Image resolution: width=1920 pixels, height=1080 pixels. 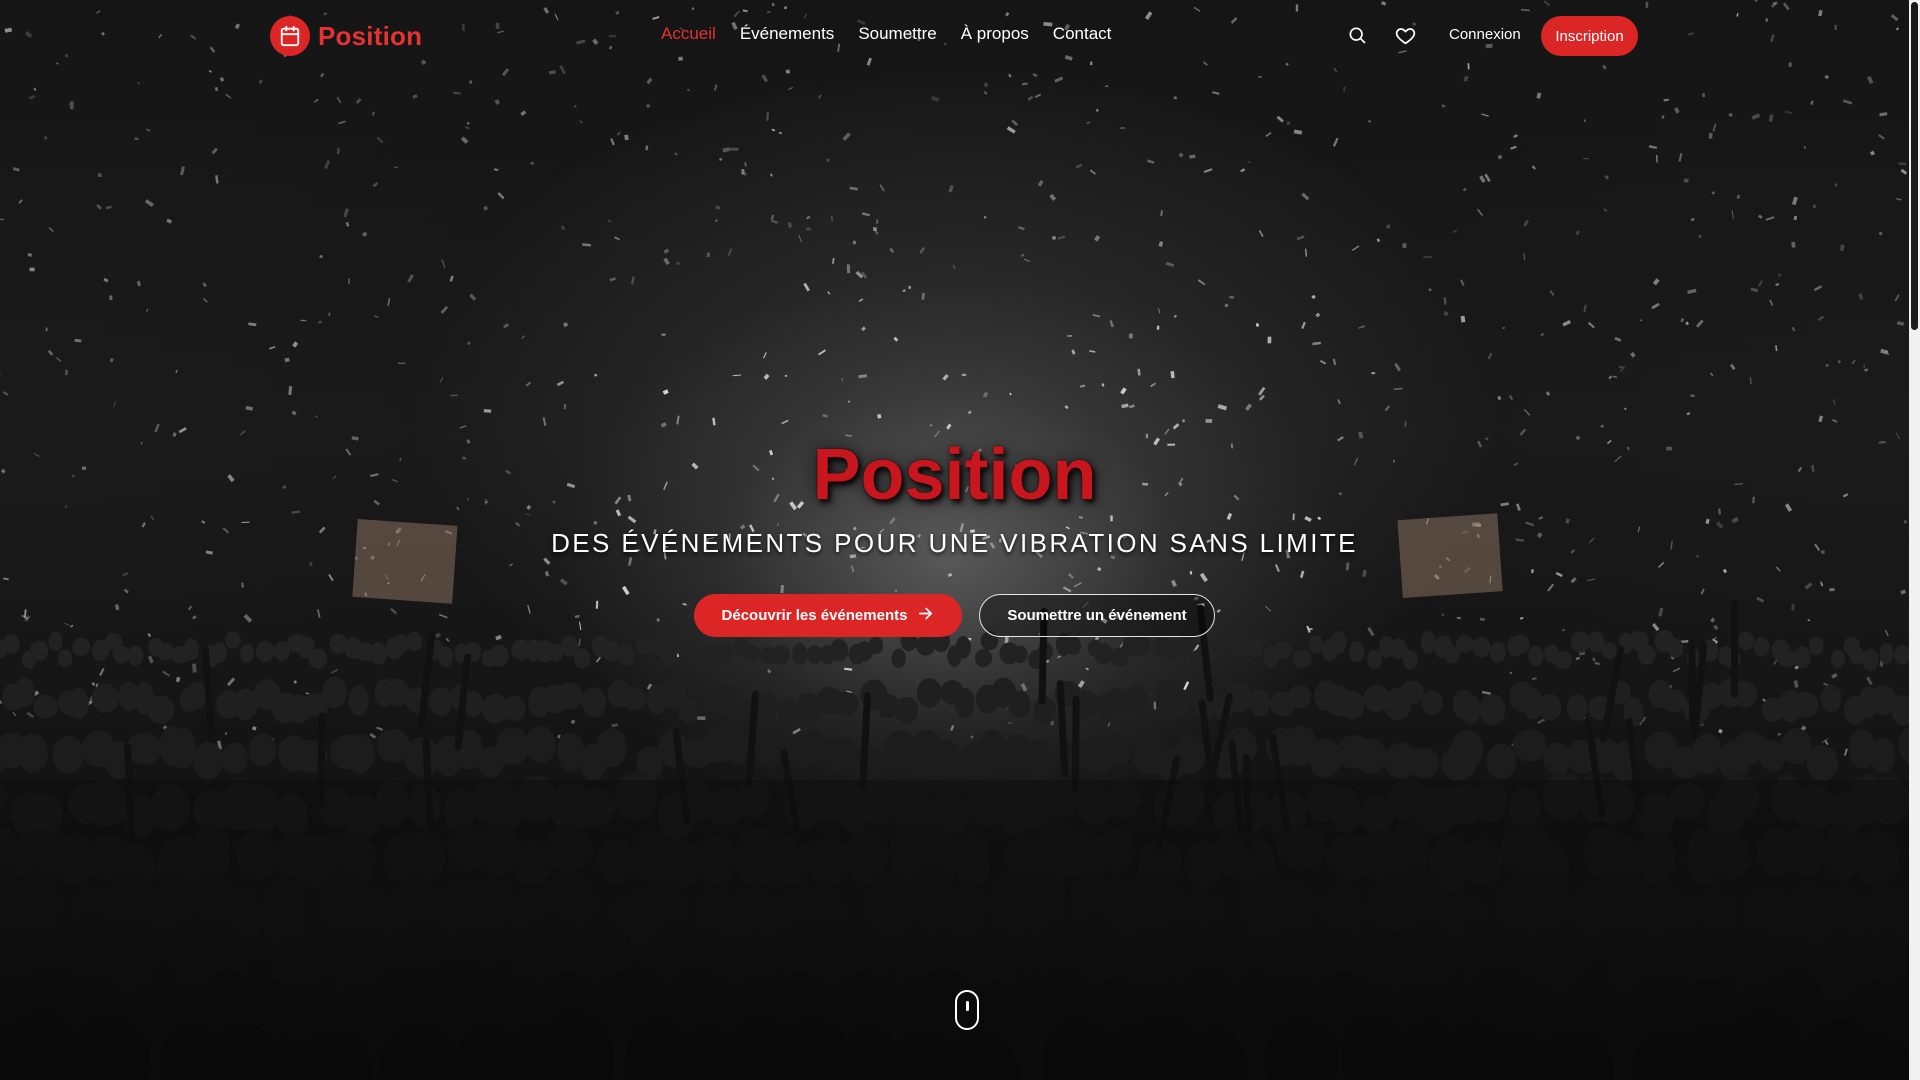 I want to click on brand-logo: Position, so click(x=346, y=36).